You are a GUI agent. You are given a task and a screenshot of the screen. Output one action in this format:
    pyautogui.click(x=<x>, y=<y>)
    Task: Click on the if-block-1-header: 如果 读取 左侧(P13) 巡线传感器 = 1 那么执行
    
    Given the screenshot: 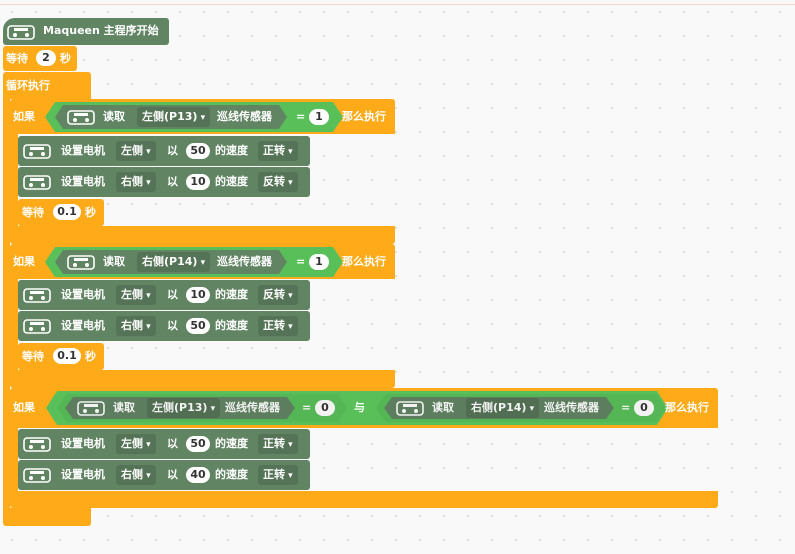 What is the action you would take?
    pyautogui.click(x=202, y=116)
    